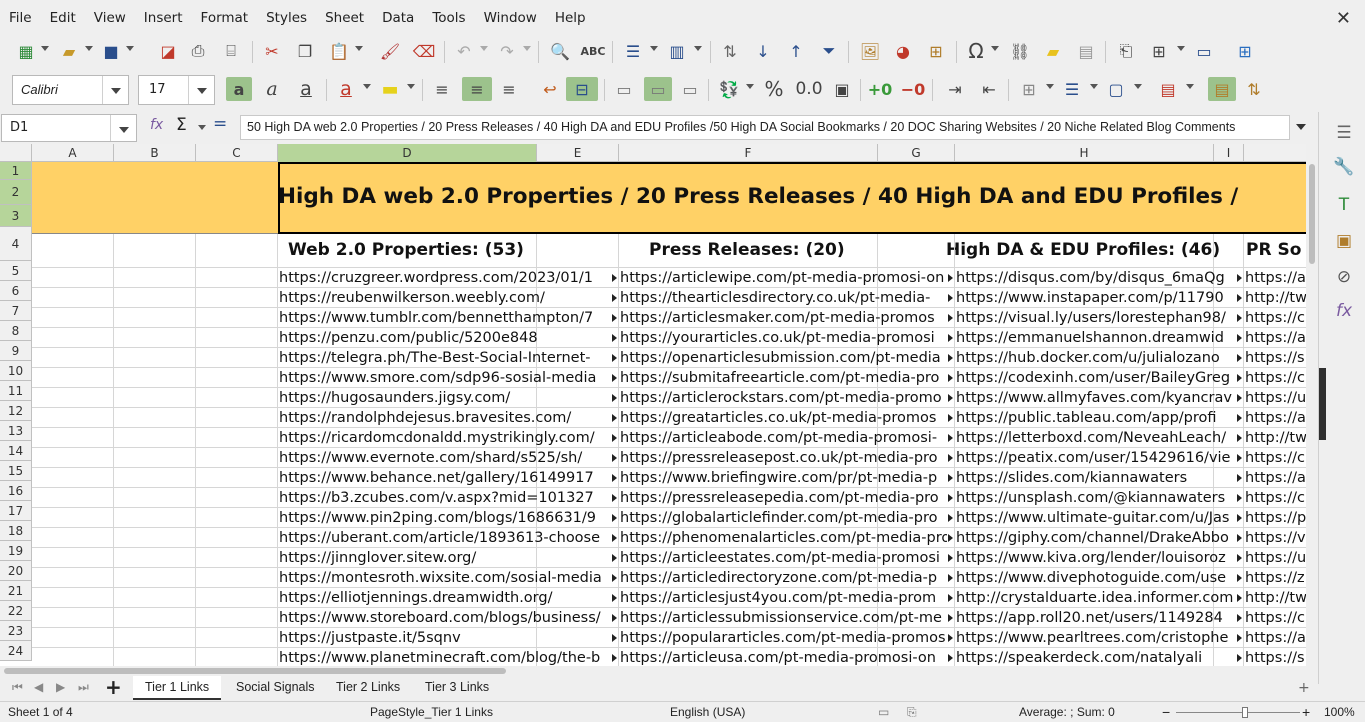 This screenshot has height=722, width=1365. I want to click on horizontal-scrollbar, so click(659, 671).